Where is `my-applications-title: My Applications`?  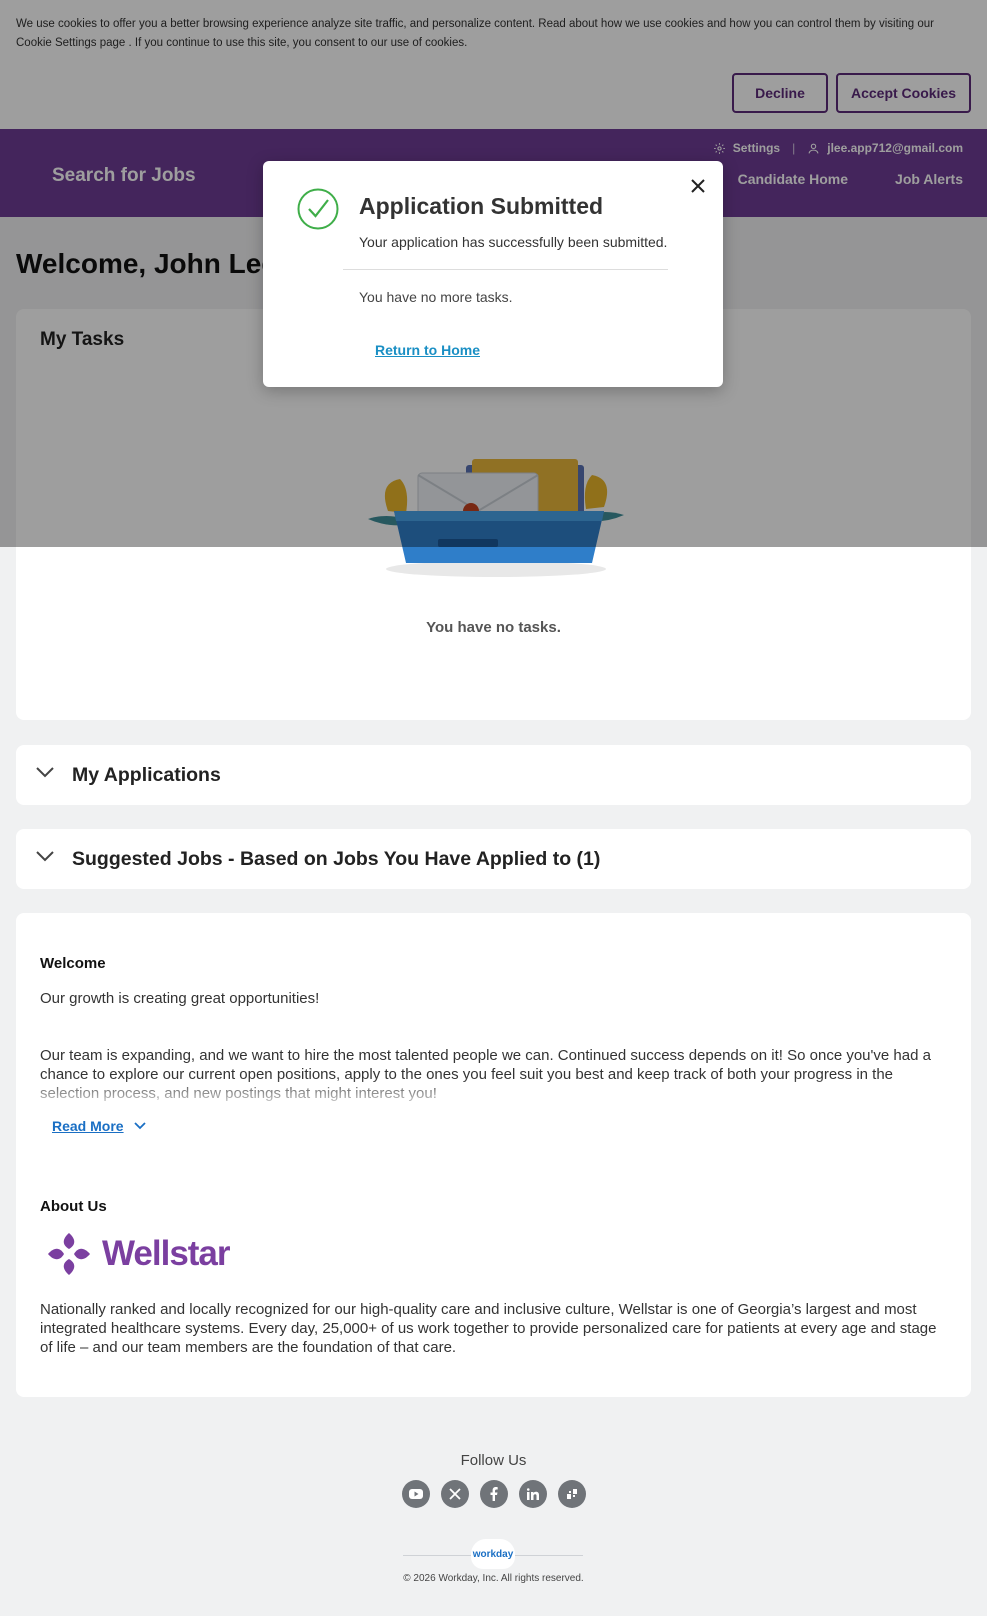 my-applications-title: My Applications is located at coordinates (146, 775).